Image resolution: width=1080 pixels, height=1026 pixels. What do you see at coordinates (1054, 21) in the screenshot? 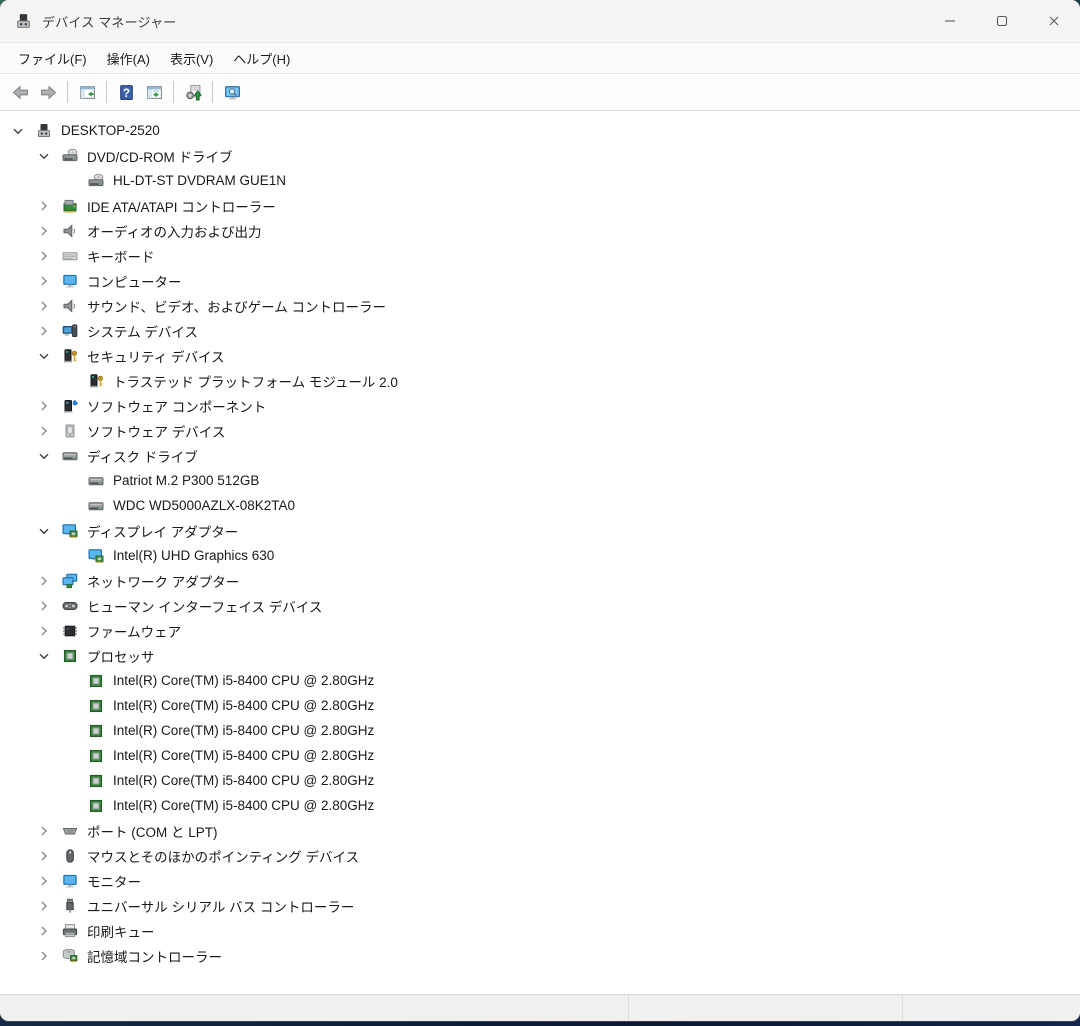
I see `close-button` at bounding box center [1054, 21].